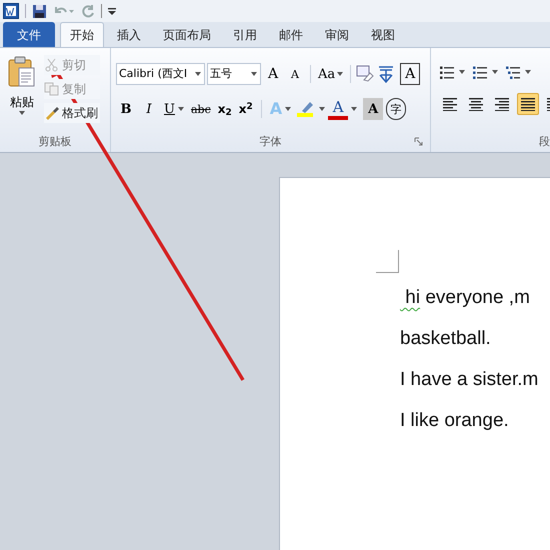 Image resolution: width=550 pixels, height=550 pixels. What do you see at coordinates (200, 109) in the screenshot?
I see `strikethrough-button: abc` at bounding box center [200, 109].